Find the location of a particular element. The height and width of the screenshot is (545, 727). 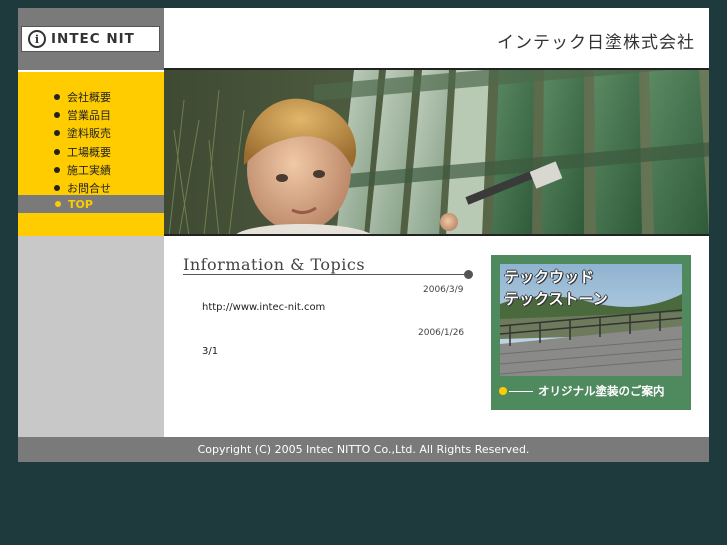

side-menu: 会社概要 営業品目 塗料販売 工場概要 施工実績 お問合せ TOP is located at coordinates (91, 154).